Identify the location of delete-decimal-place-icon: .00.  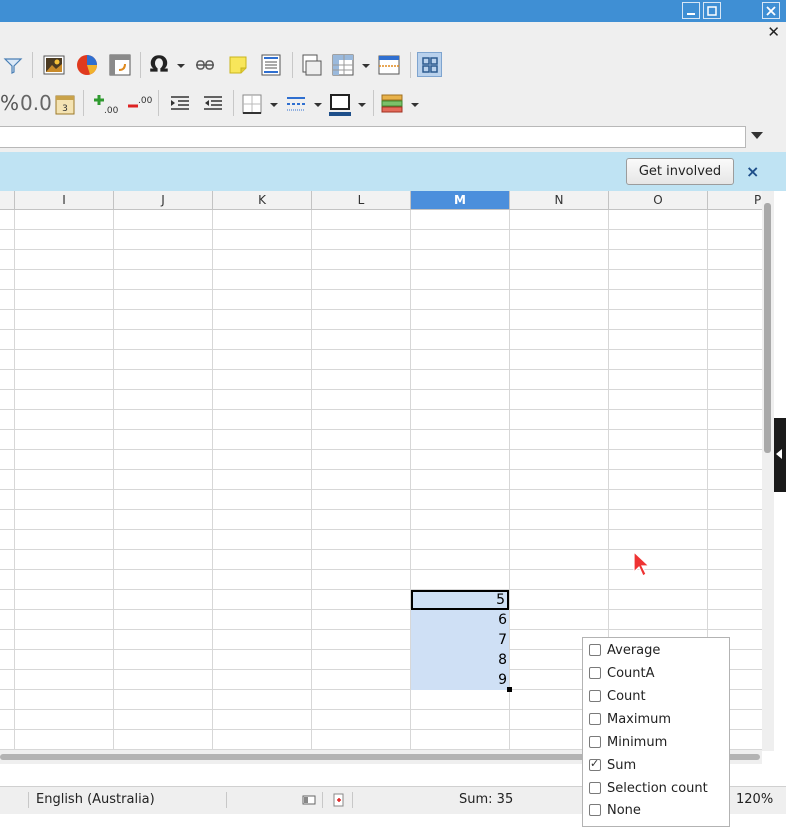
(139, 104).